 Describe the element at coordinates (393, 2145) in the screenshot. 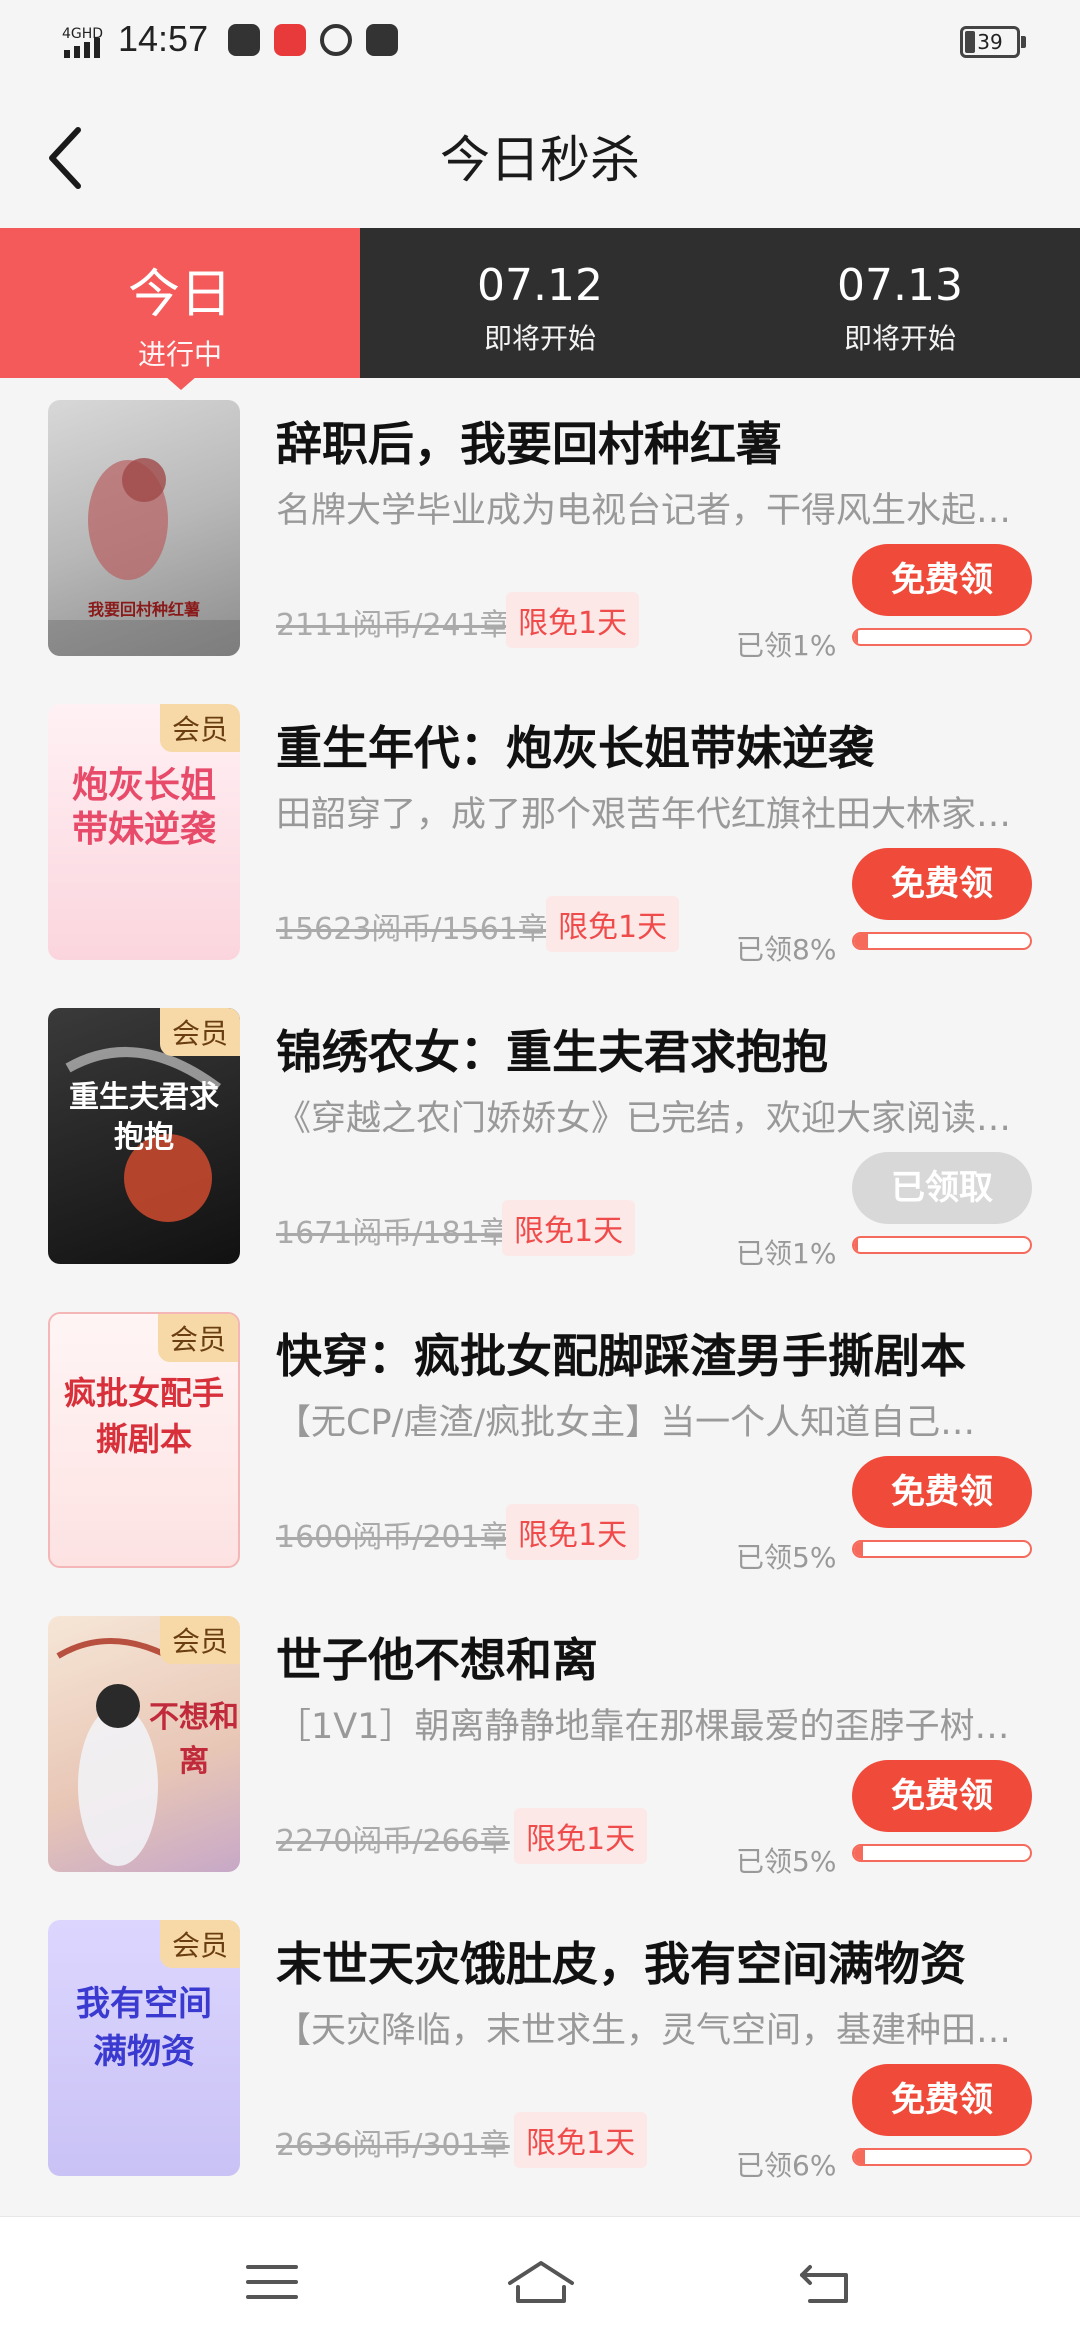

I see `original-price: 2636阅币/301章` at that location.